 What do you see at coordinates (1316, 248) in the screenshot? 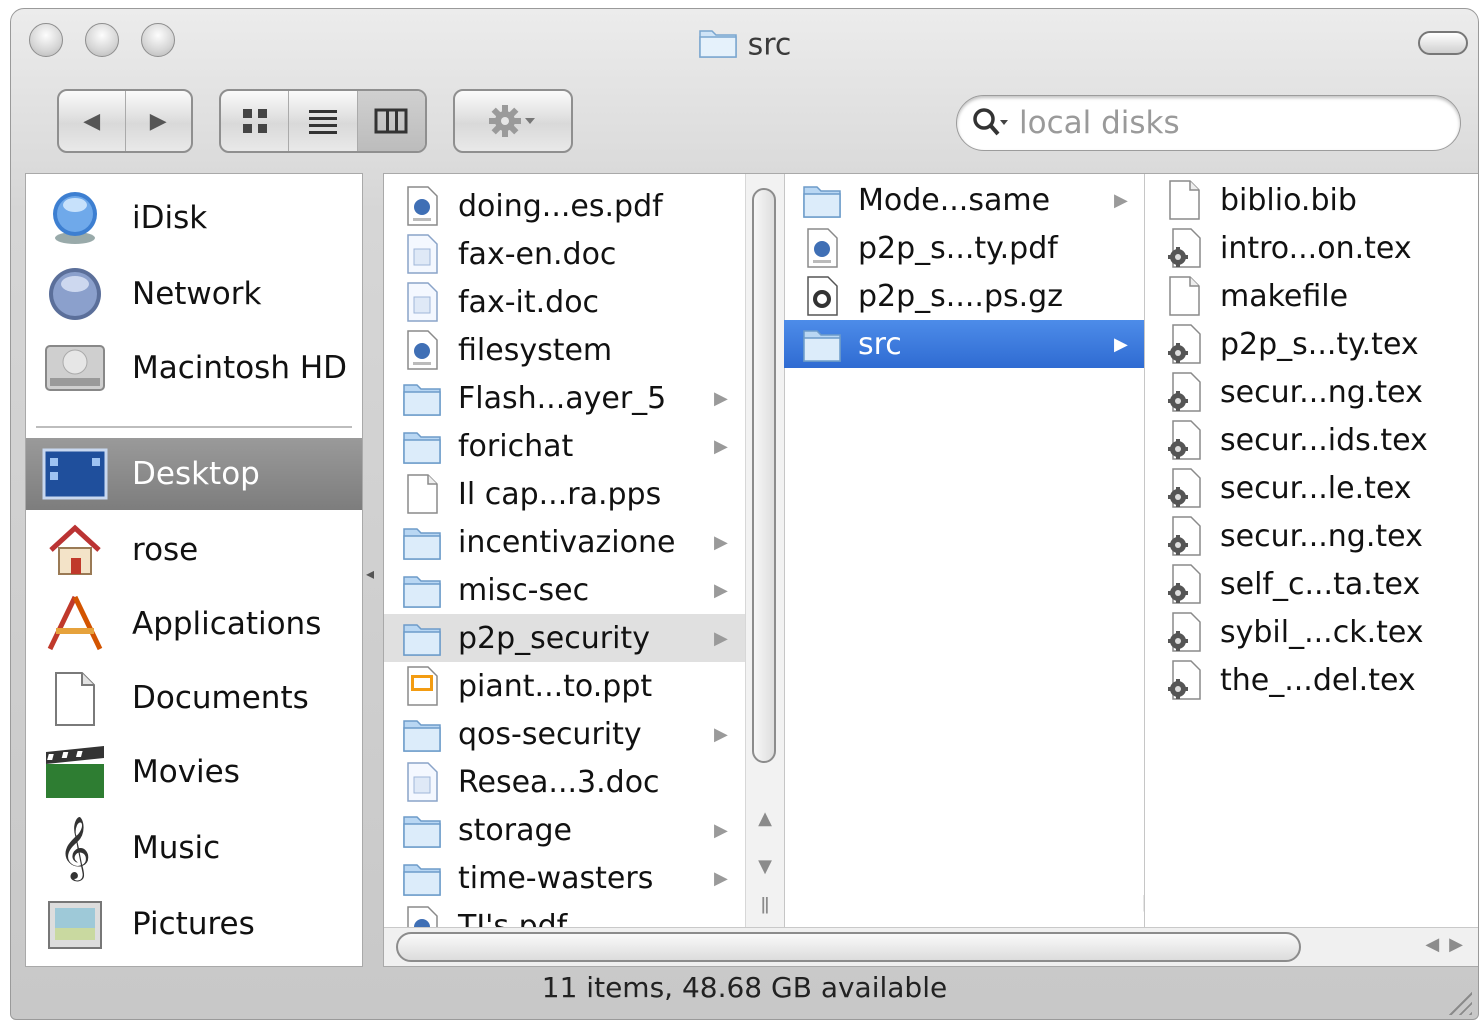
I see `item-label: intro...on.tex` at bounding box center [1316, 248].